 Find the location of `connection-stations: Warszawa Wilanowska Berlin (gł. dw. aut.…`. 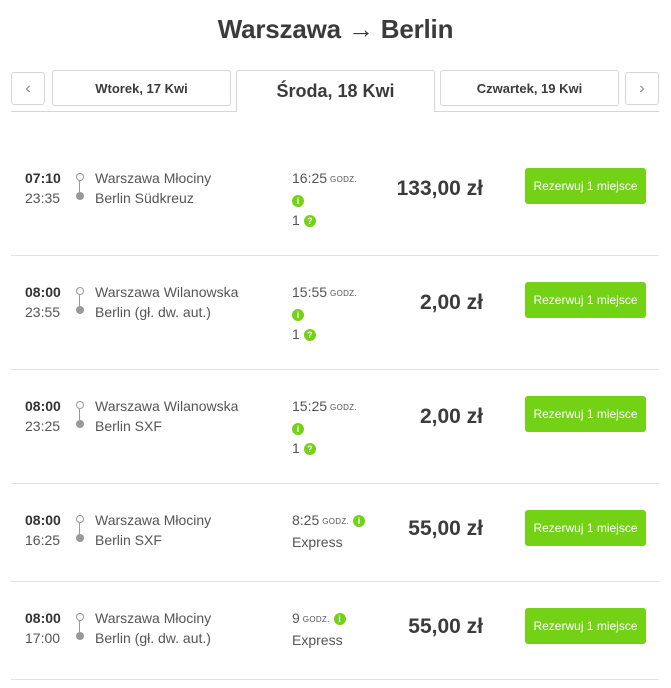

connection-stations: Warszawa Wilanowska Berlin (gł. dw. aut.… is located at coordinates (166, 302).